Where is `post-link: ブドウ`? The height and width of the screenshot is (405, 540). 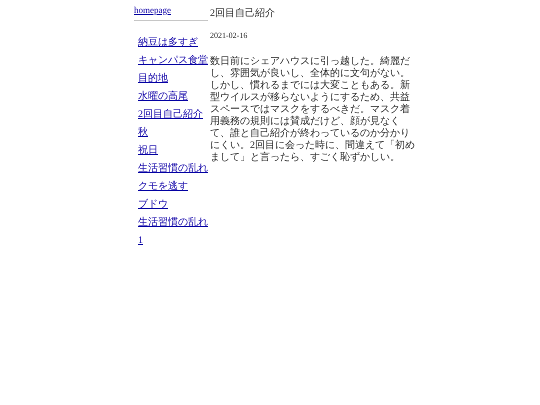
post-link: ブドウ is located at coordinates (153, 204).